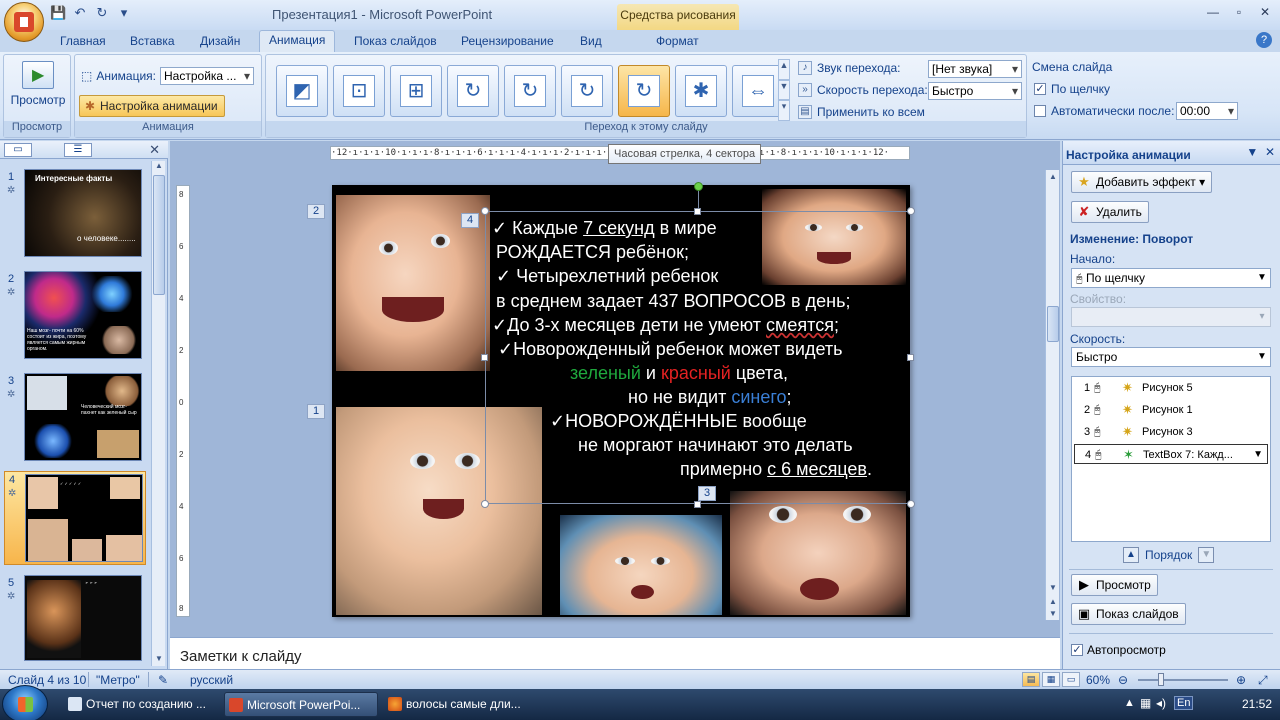 The width and height of the screenshot is (1280, 720). Describe the element at coordinates (1171, 432) in the screenshot. I see `list-item: 3 🖰 ✷ Рисунок 3` at that location.